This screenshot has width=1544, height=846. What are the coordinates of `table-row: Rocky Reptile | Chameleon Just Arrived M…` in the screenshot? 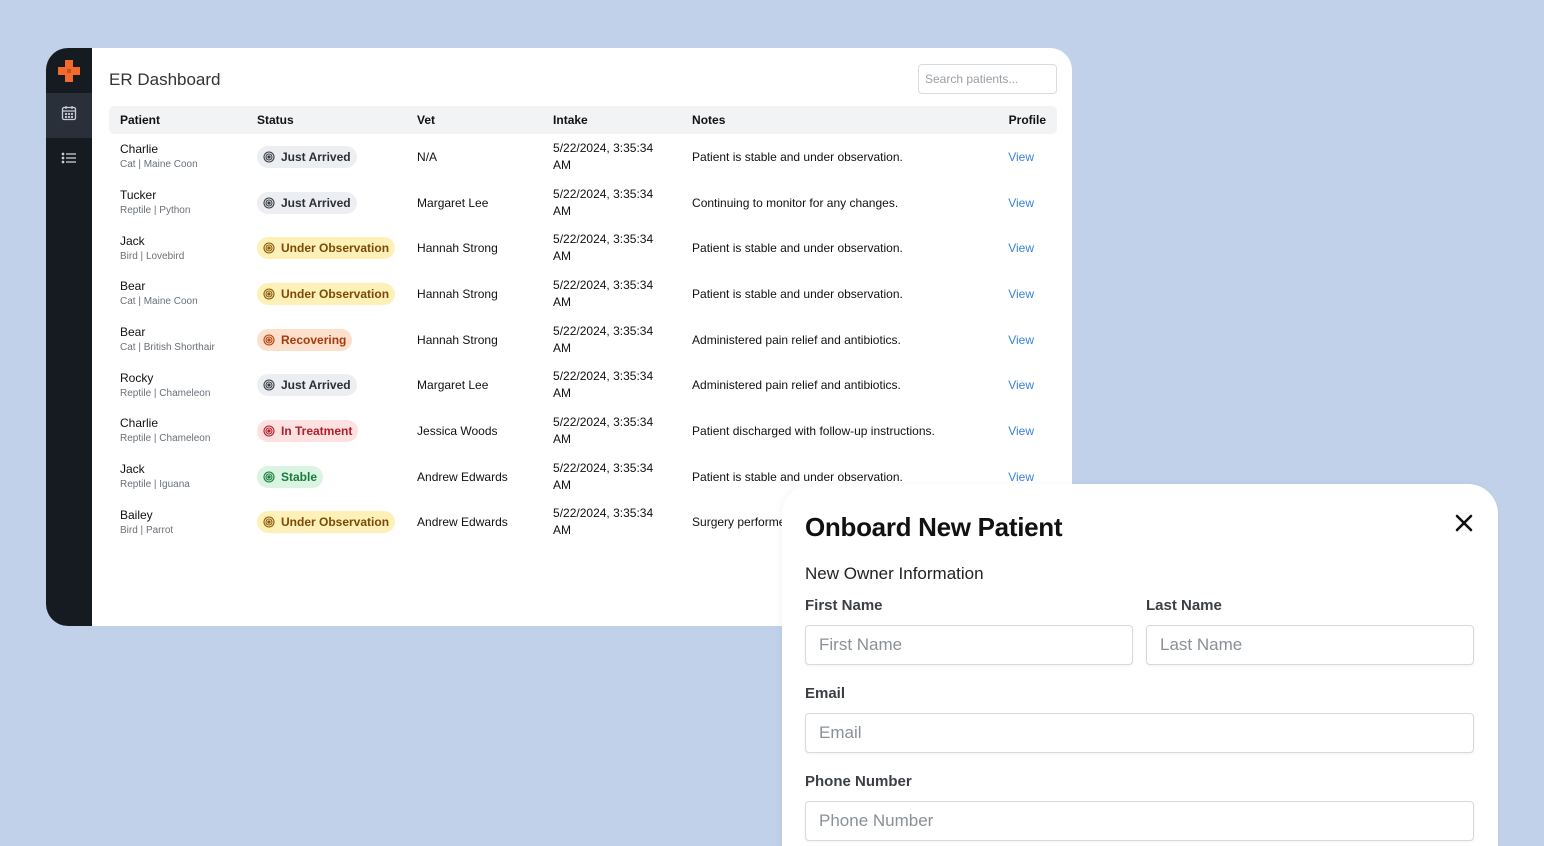 It's located at (583, 385).